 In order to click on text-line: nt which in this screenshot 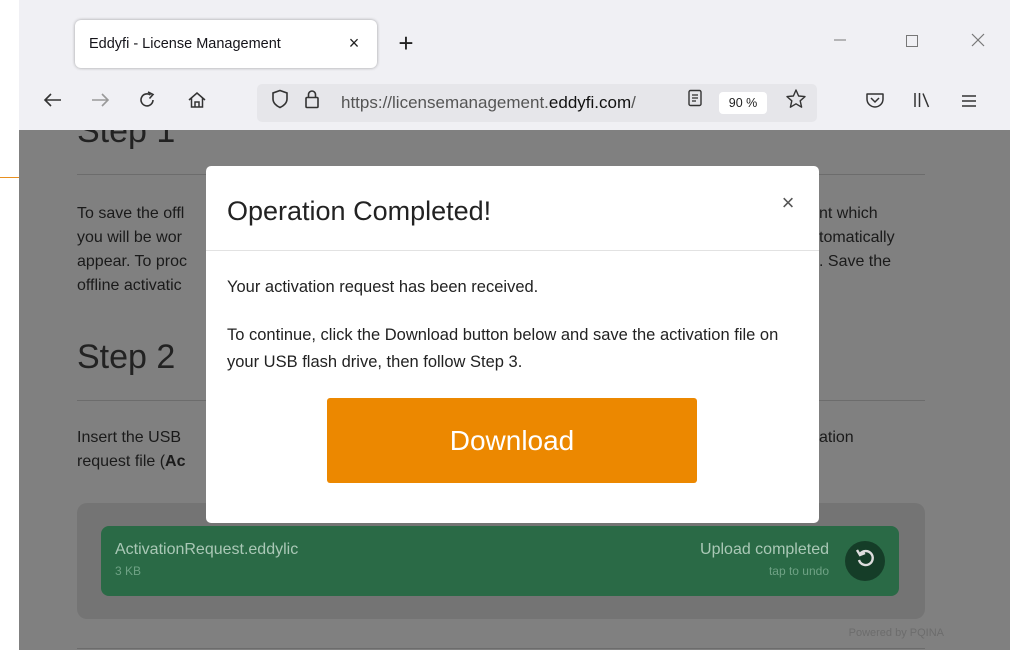, I will do `click(848, 213)`.